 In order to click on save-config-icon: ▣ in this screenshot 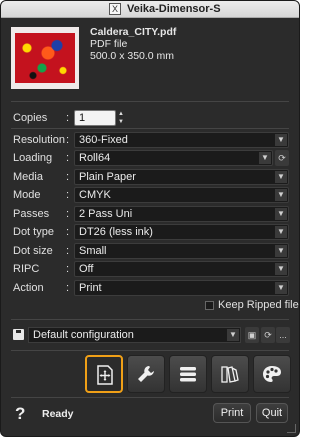, I will do `click(252, 335)`.